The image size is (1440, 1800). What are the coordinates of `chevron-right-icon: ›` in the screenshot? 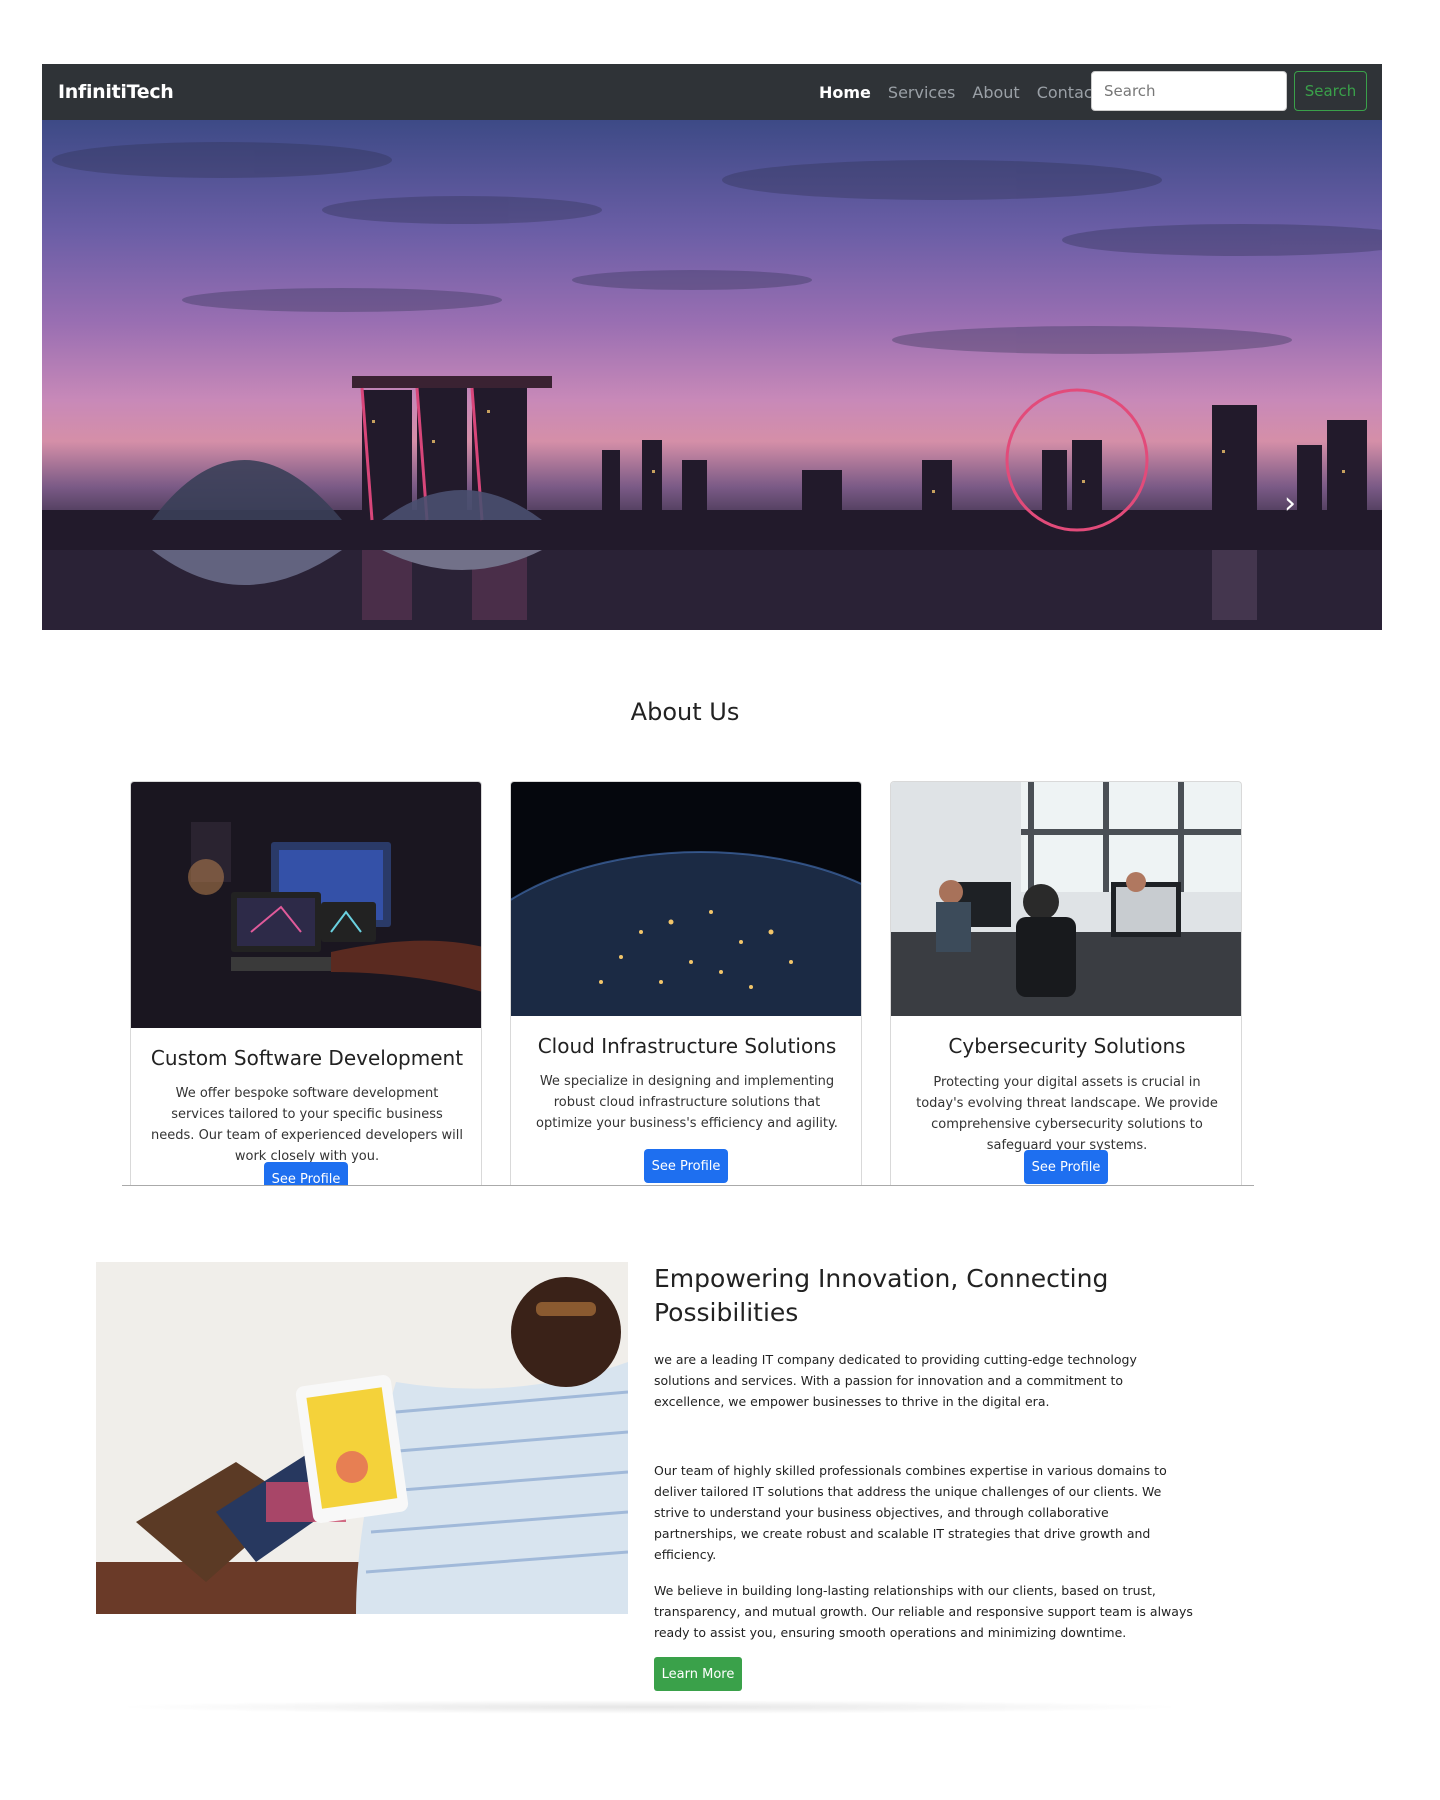 It's located at (1290, 503).